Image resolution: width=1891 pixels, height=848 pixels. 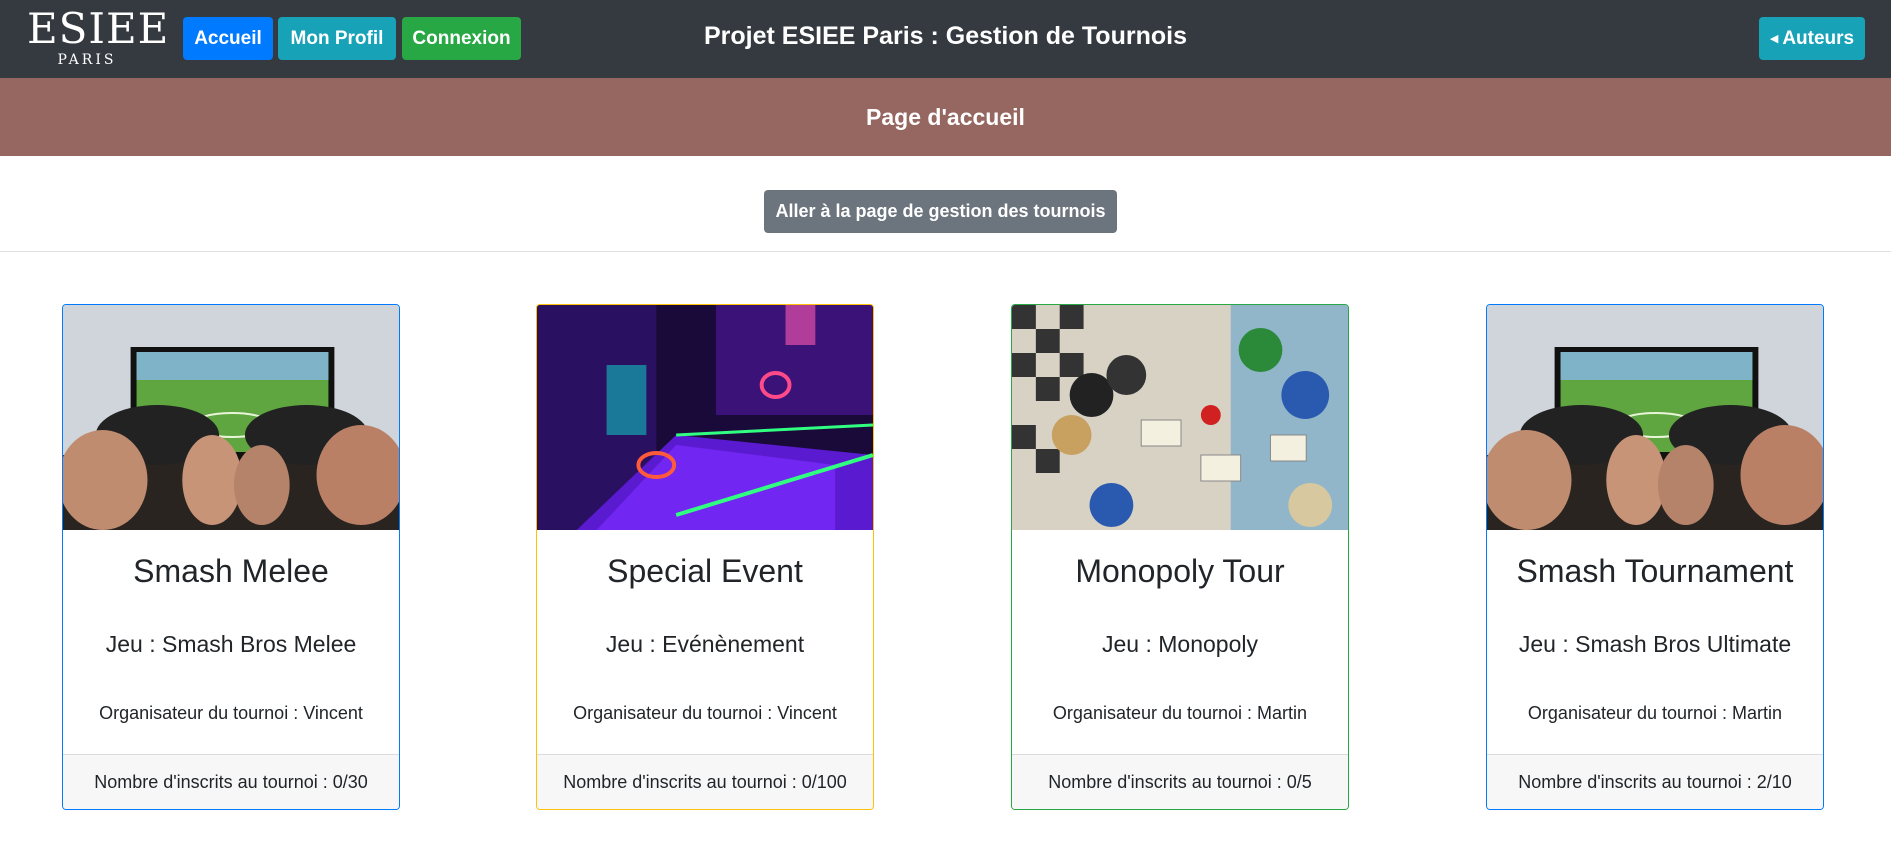 I want to click on caret-left-icon: ◀, so click(x=1774, y=39).